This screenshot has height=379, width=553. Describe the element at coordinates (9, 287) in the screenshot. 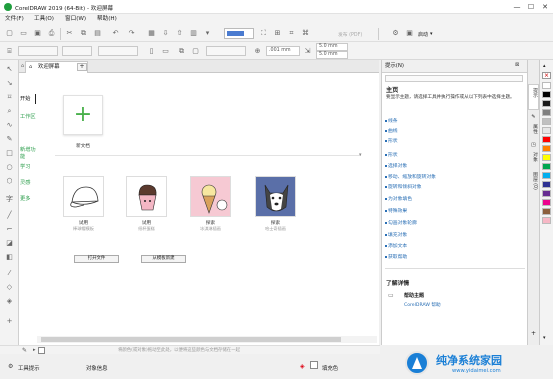

I see `interactive-fill-icon: ◇` at that location.